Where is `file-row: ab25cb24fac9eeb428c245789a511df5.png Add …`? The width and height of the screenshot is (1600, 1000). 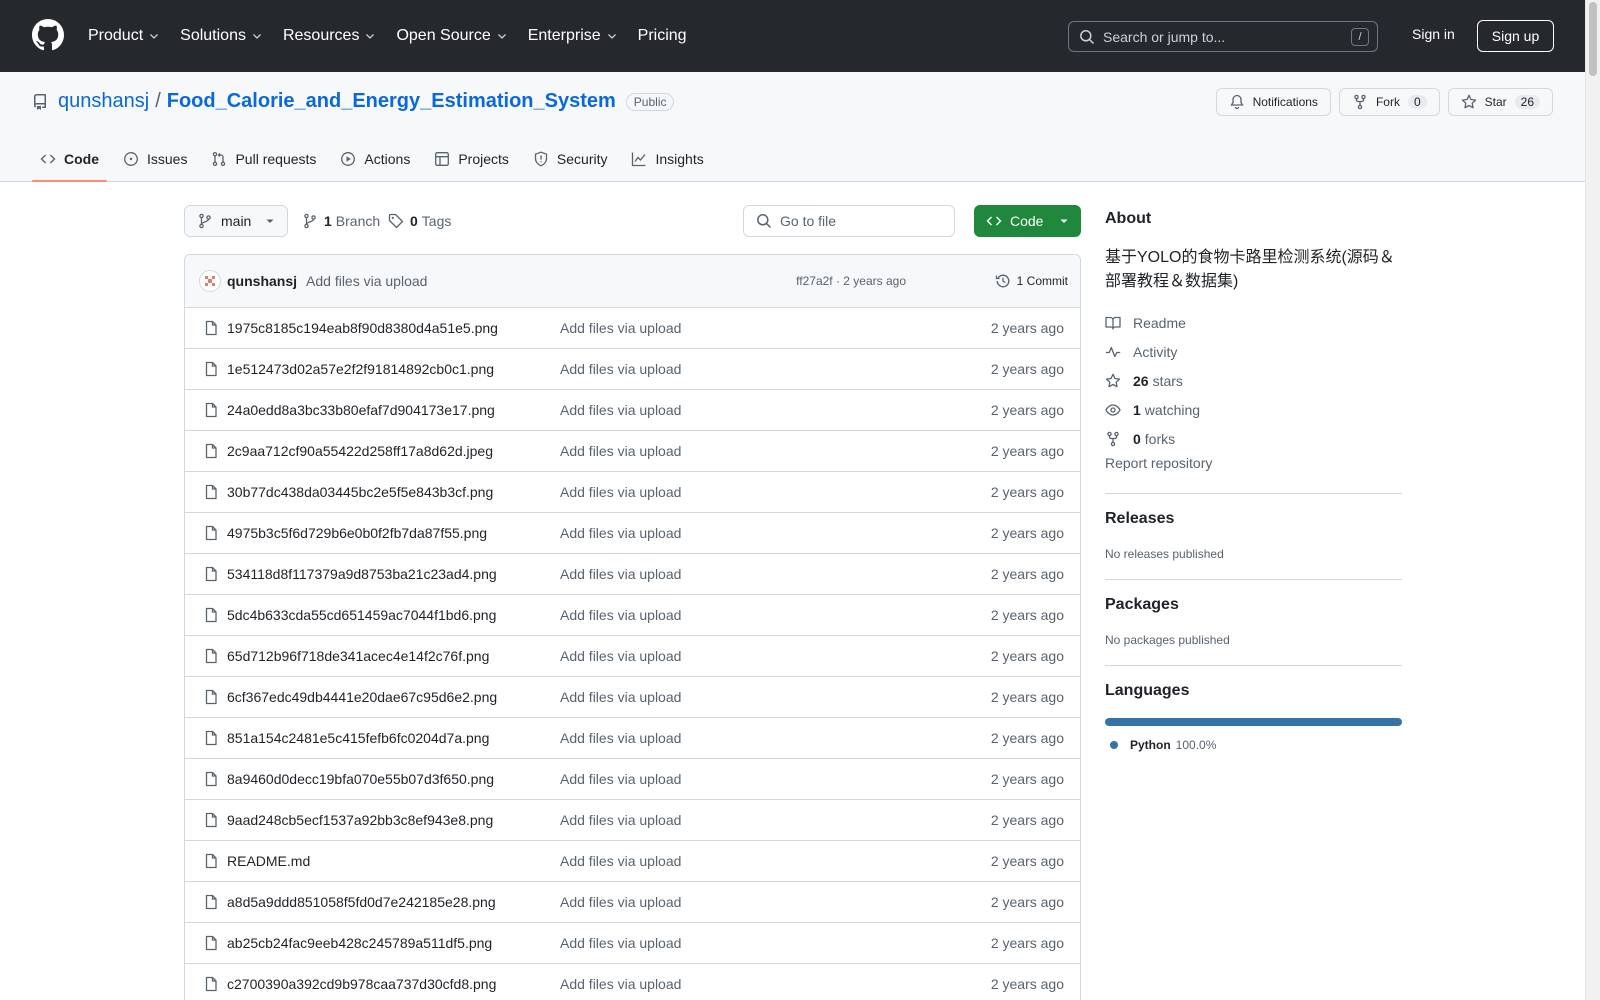 file-row: ab25cb24fac9eeb428c245789a511df5.png Add … is located at coordinates (632, 943).